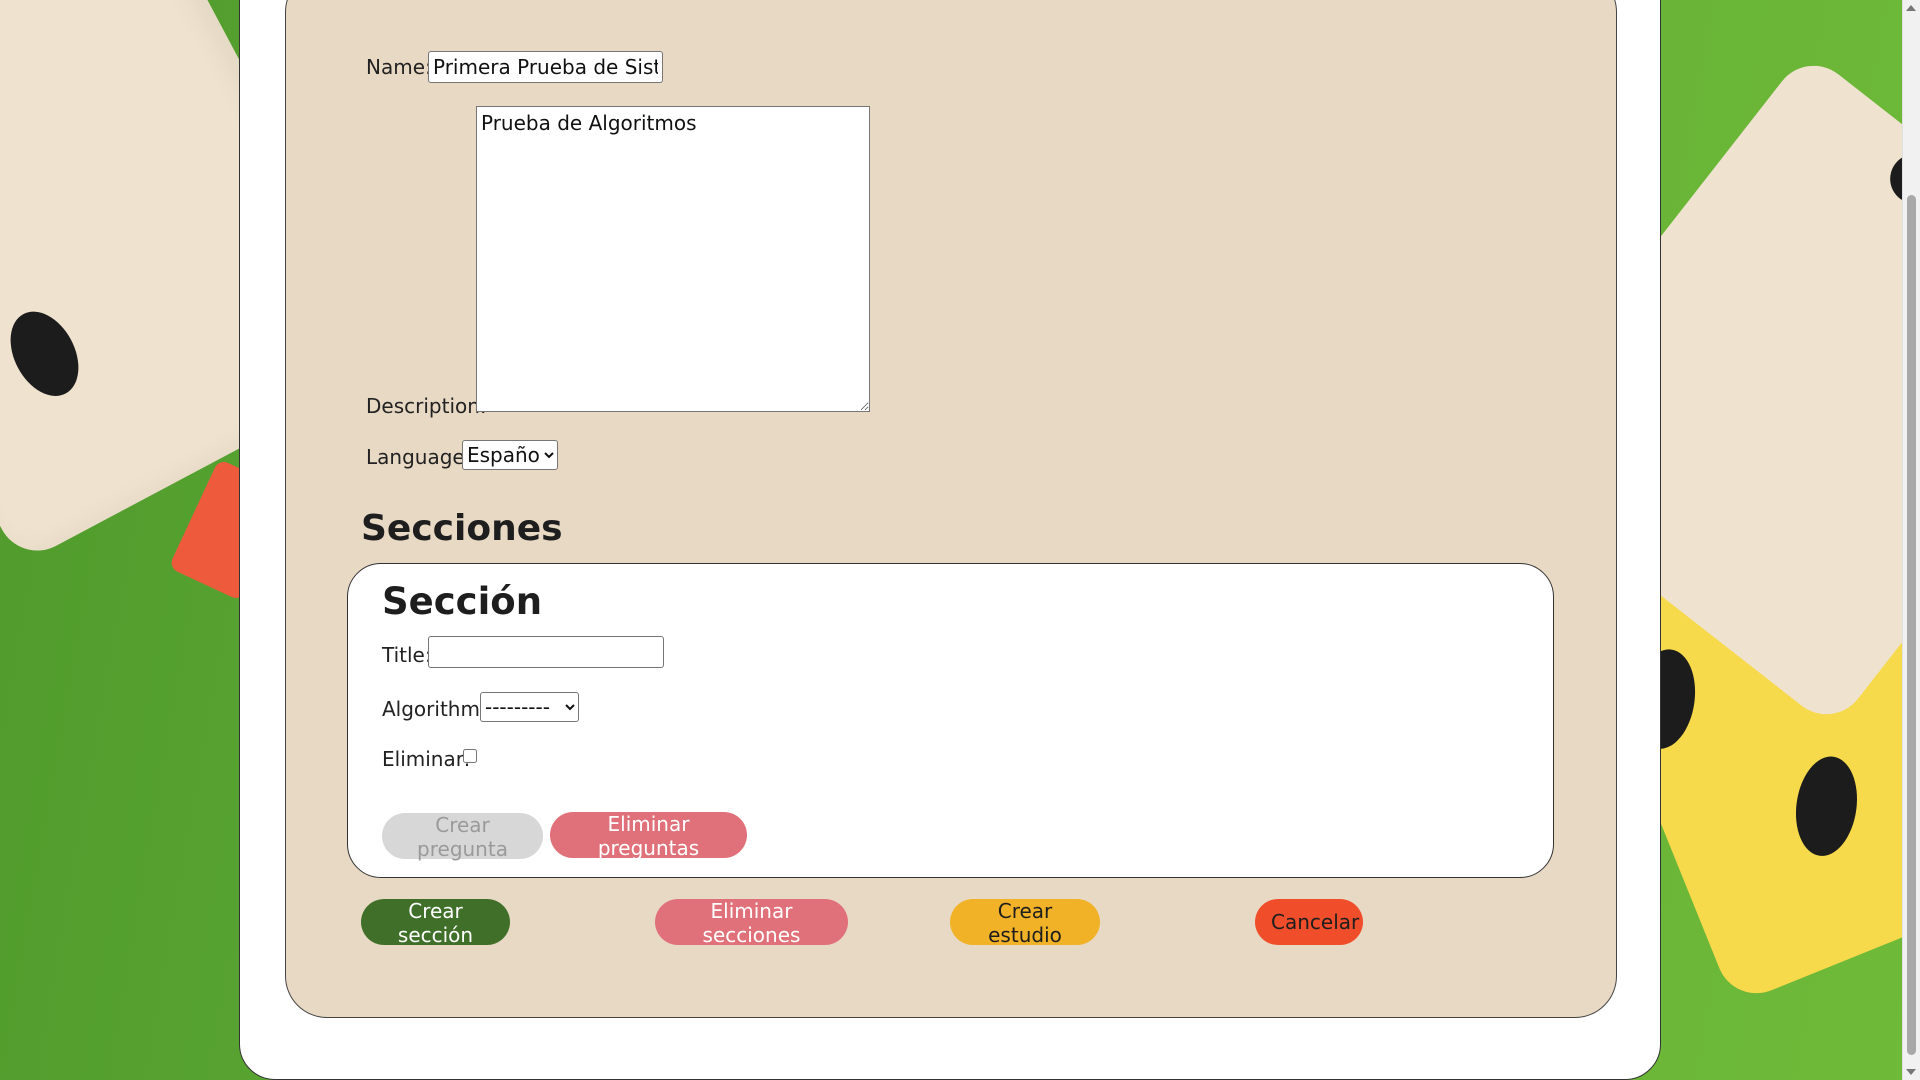 The width and height of the screenshot is (1920, 1080). I want to click on name-input, so click(545, 67).